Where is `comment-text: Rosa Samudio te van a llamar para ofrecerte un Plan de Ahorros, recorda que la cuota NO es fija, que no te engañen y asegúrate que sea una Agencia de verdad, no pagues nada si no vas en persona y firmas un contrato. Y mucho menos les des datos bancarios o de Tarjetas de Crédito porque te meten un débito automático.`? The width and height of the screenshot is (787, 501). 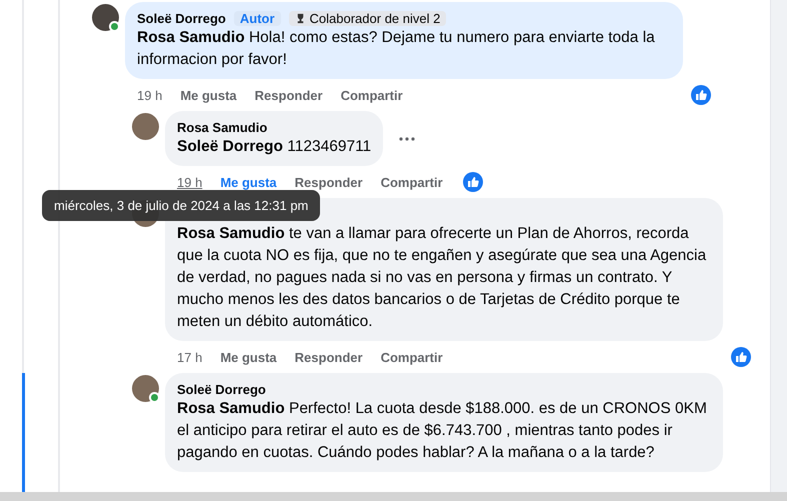
comment-text: Rosa Samudio te van a llamar para ofrecerte un Plan de Ahorros, recorda que la cuota NO es fija, que no te engañen y asegúrate que sea una Agencia de verdad, no pagues nada si no vas en persona y firmas un contrato. Y mucho menos les des datos bancarios o de Tarjetas de Crédito porque te meten un débito automático. is located at coordinates (442, 278).